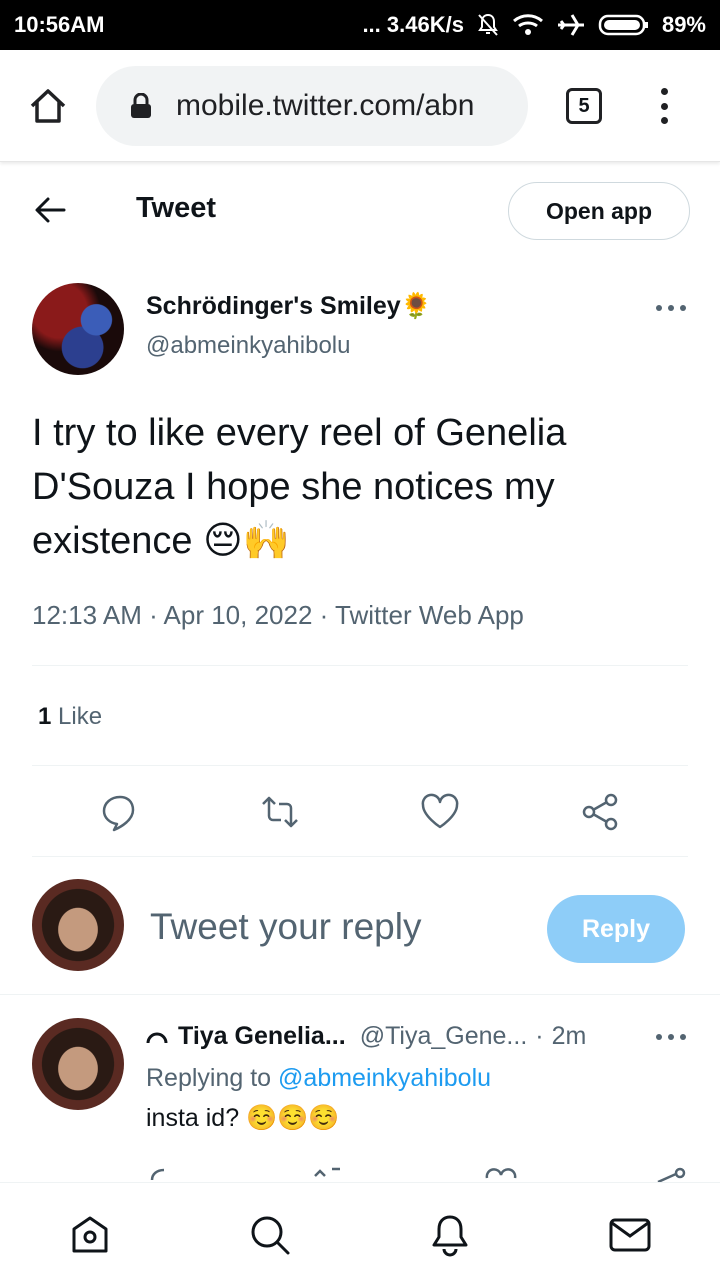  I want to click on messages-icon, so click(630, 1235).